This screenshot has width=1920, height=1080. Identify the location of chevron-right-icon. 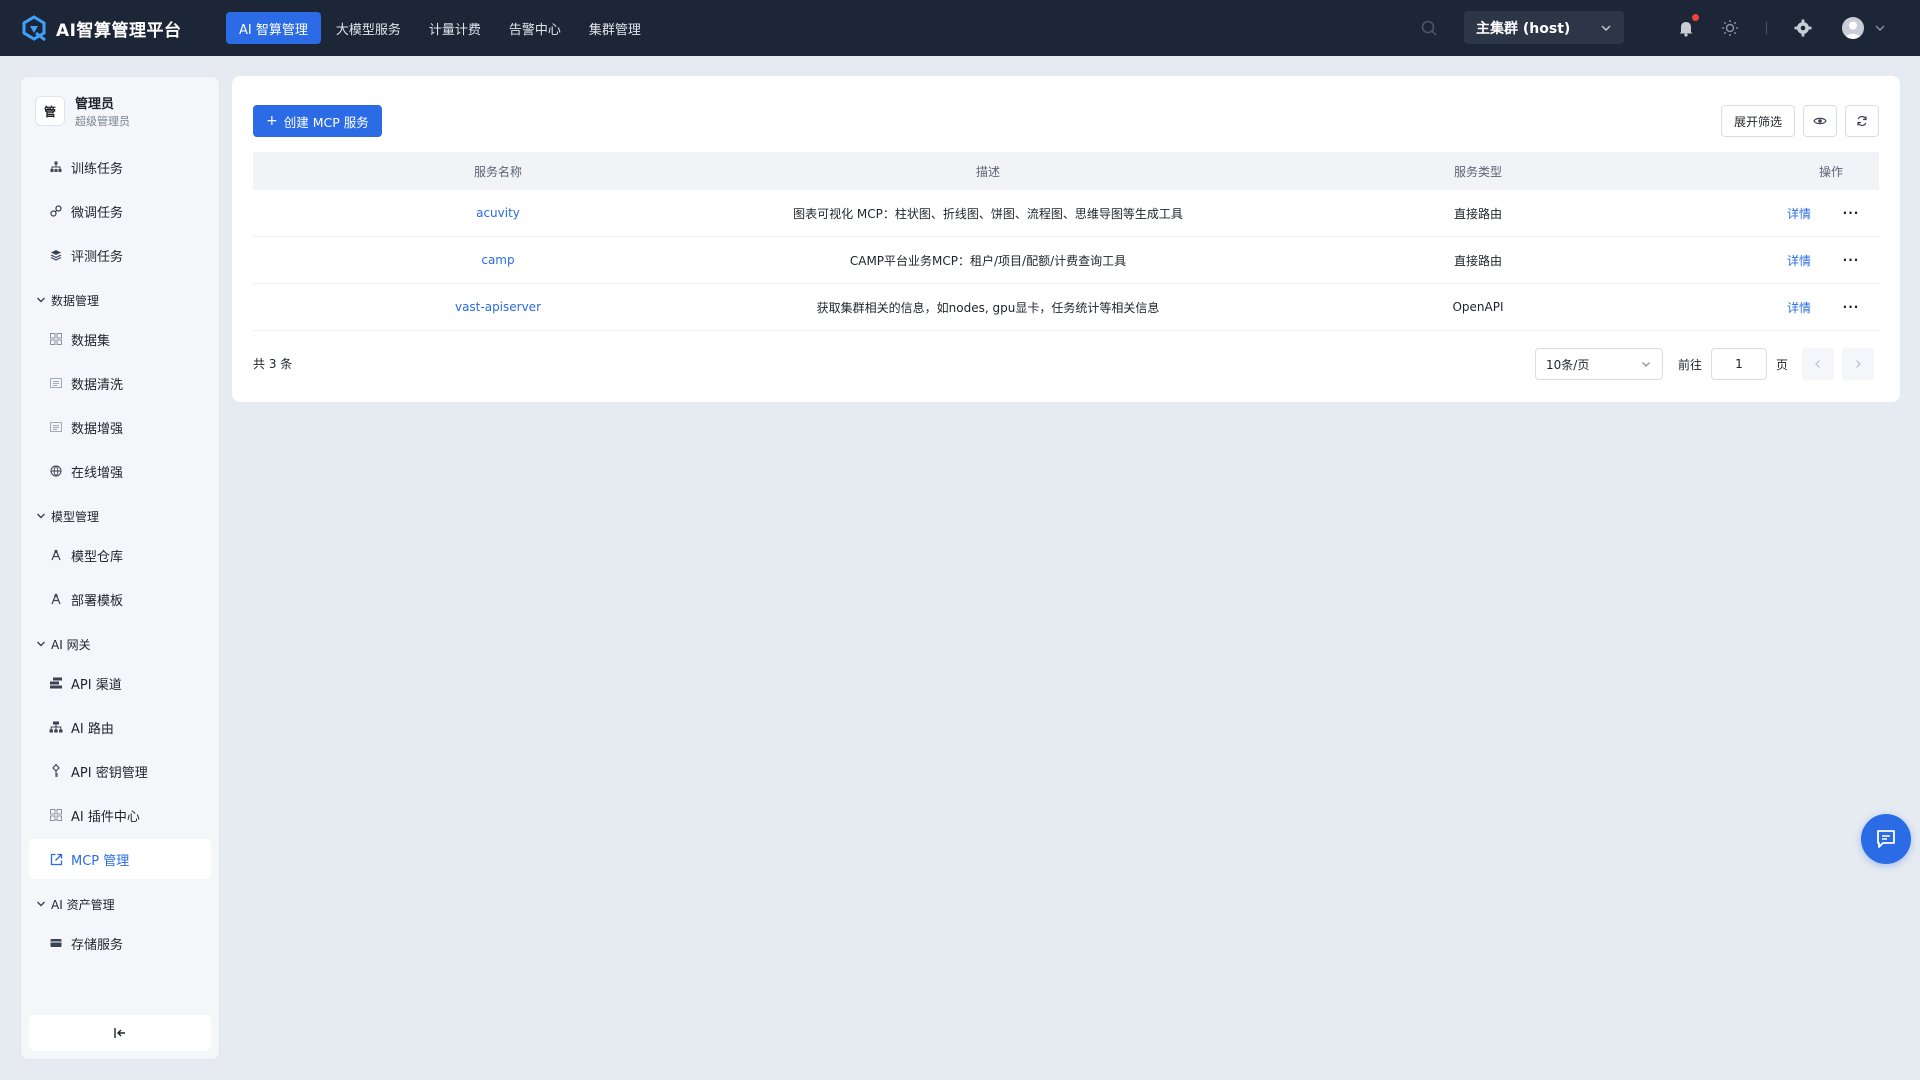
(1858, 364).